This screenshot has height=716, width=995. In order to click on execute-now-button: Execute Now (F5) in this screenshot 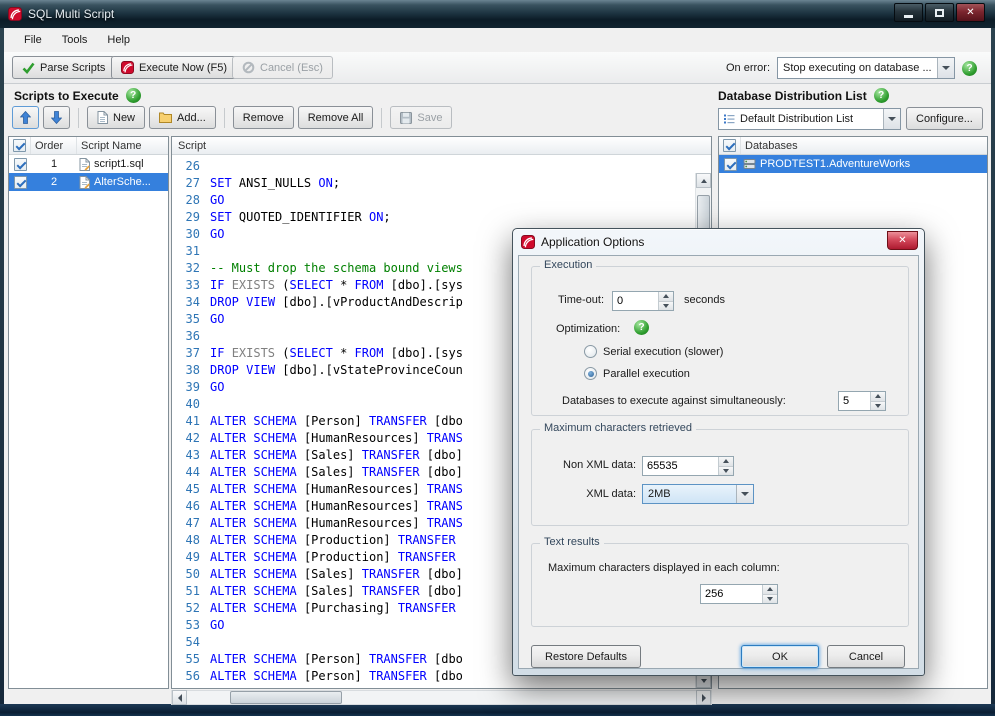, I will do `click(174, 67)`.